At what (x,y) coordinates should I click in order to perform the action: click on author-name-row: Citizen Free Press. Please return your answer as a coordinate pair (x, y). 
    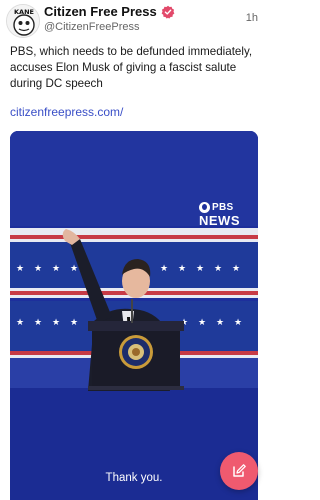
    Looking at the image, I should click on (109, 11).